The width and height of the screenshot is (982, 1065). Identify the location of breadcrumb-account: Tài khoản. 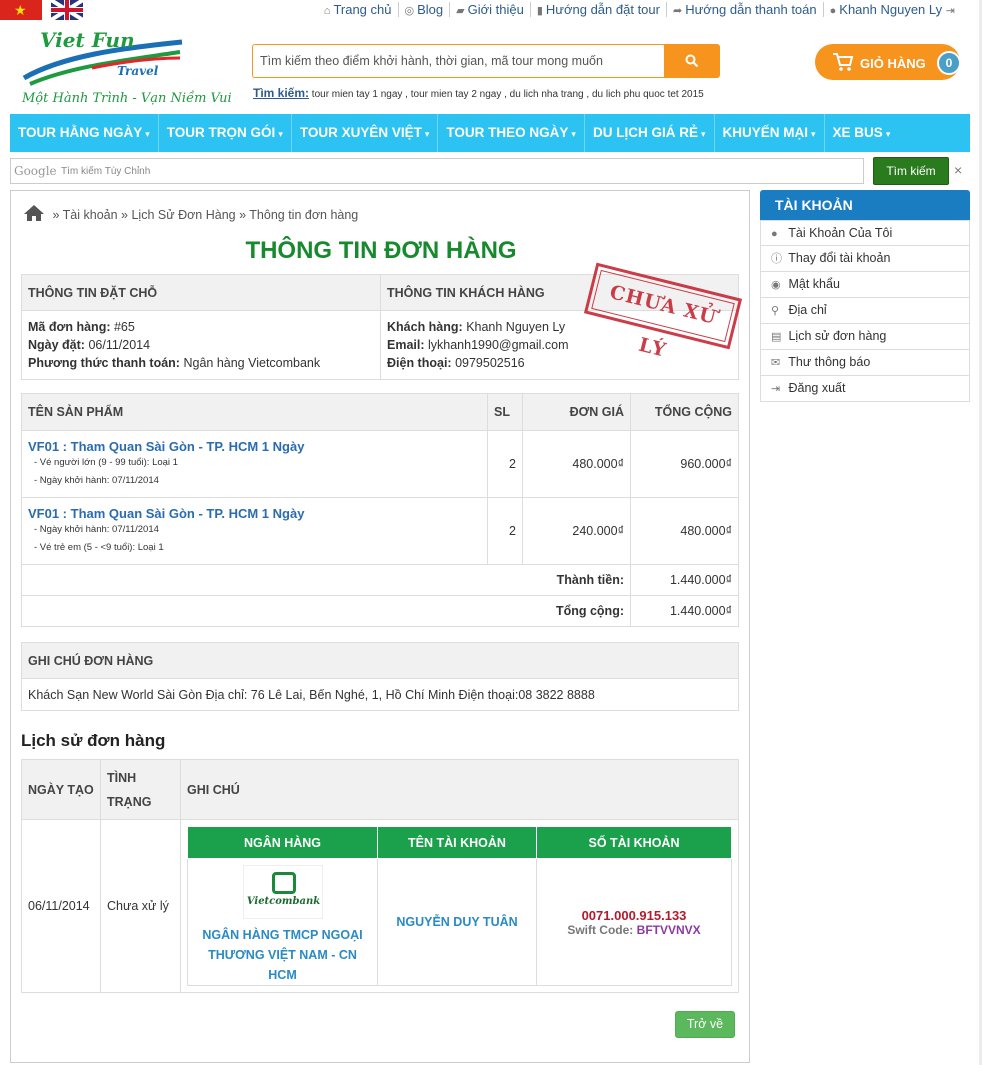
(90, 215).